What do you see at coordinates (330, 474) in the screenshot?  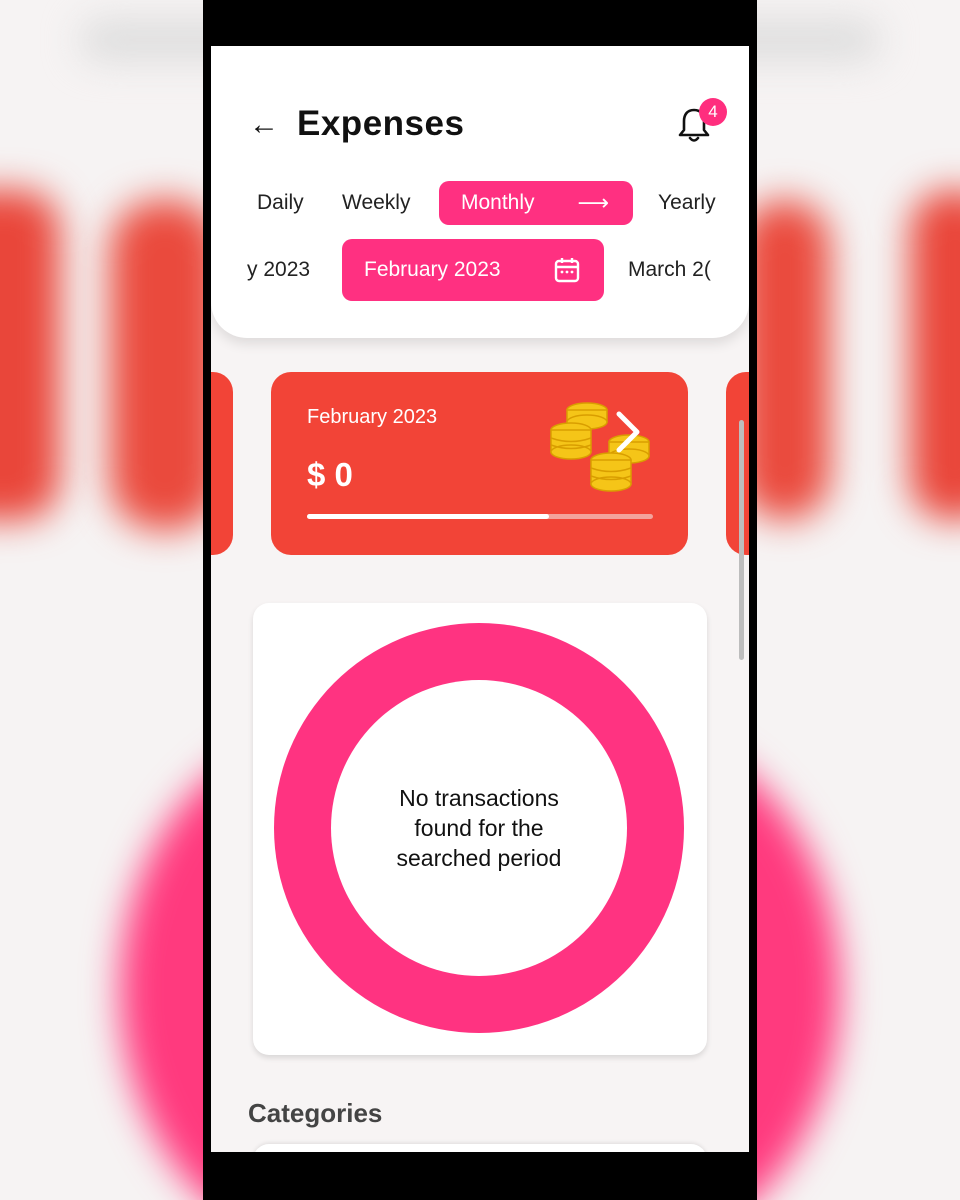 I see `summary-amount: $ 0` at bounding box center [330, 474].